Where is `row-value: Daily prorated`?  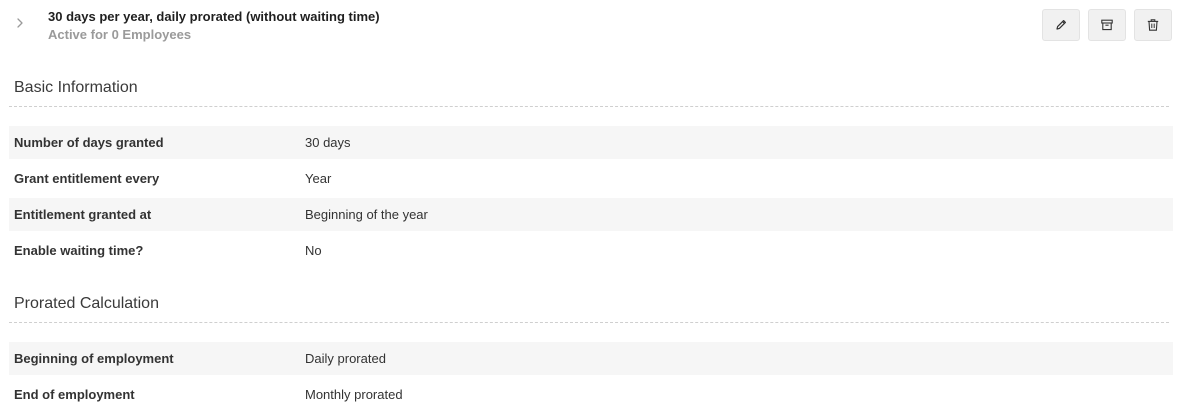
row-value: Daily prorated is located at coordinates (345, 358).